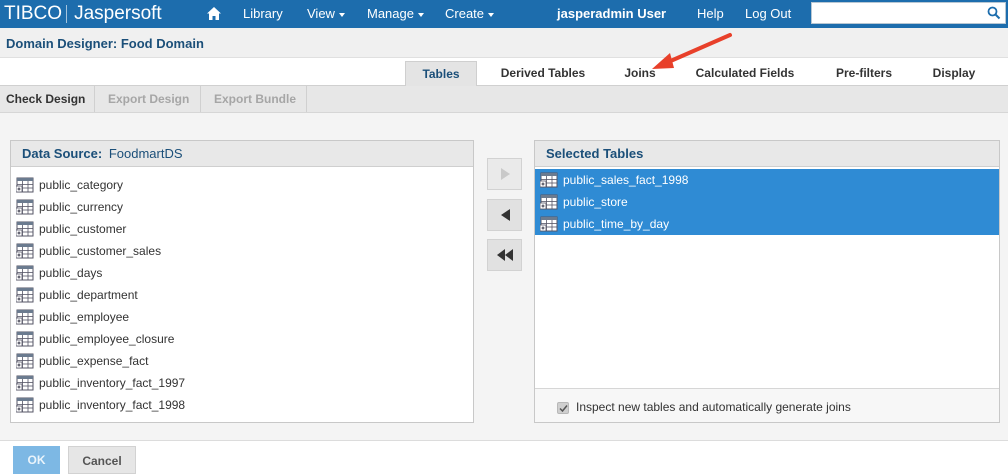 Image resolution: width=1008 pixels, height=474 pixels. I want to click on table-list-item: public_customer, so click(242, 229).